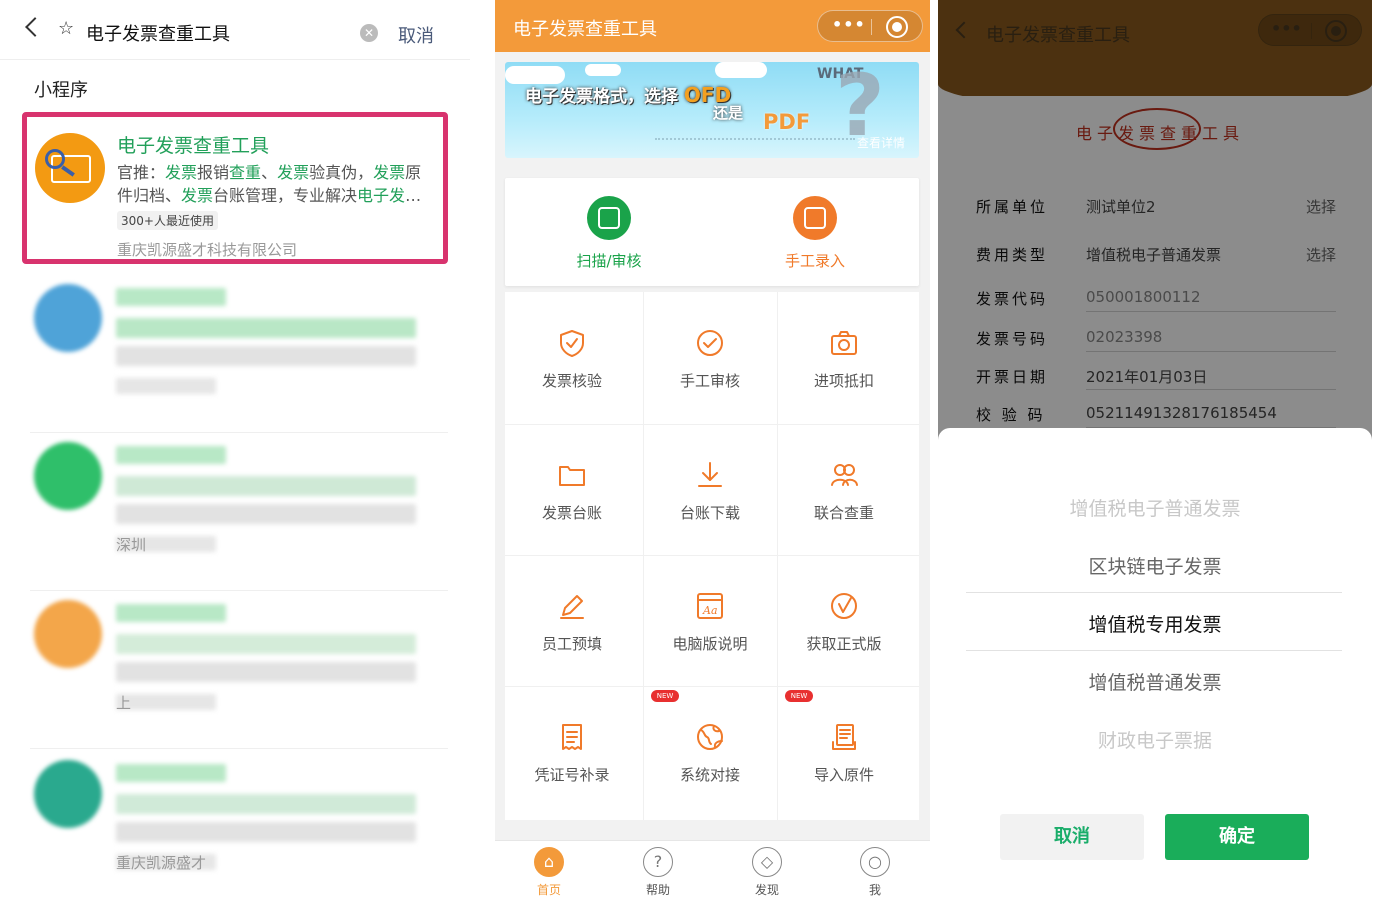 The width and height of the screenshot is (1380, 900). What do you see at coordinates (710, 737) in the screenshot?
I see `globe-icon` at bounding box center [710, 737].